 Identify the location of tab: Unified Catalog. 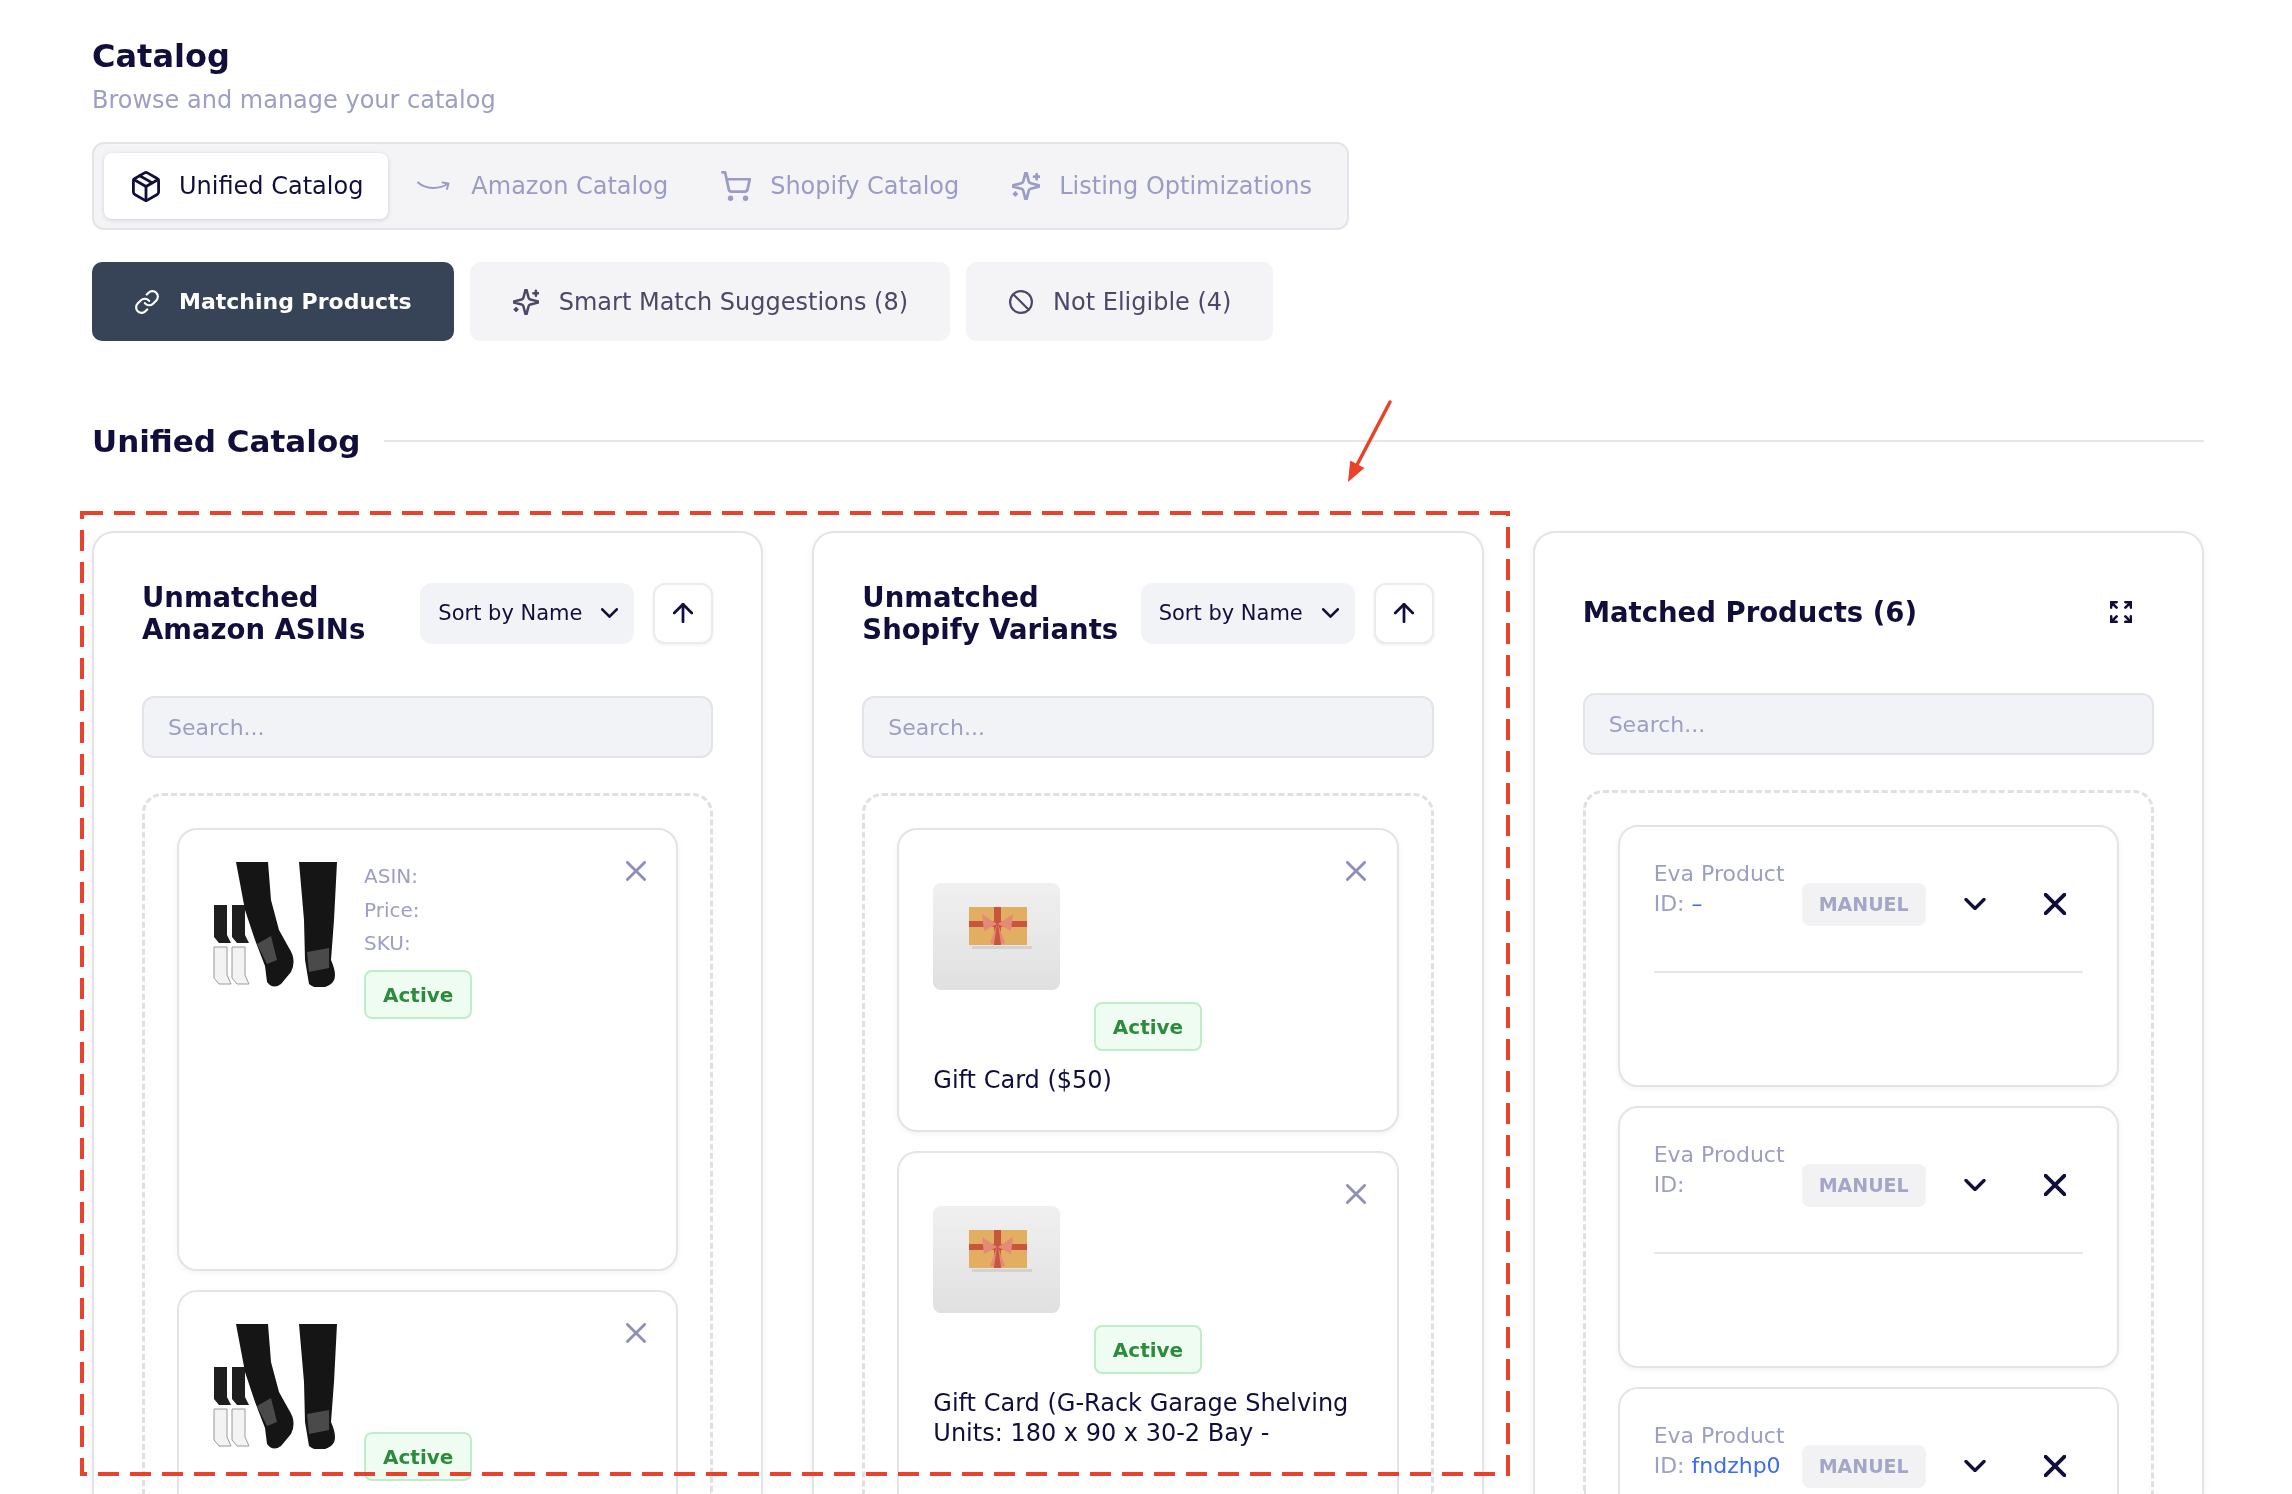
(246, 186).